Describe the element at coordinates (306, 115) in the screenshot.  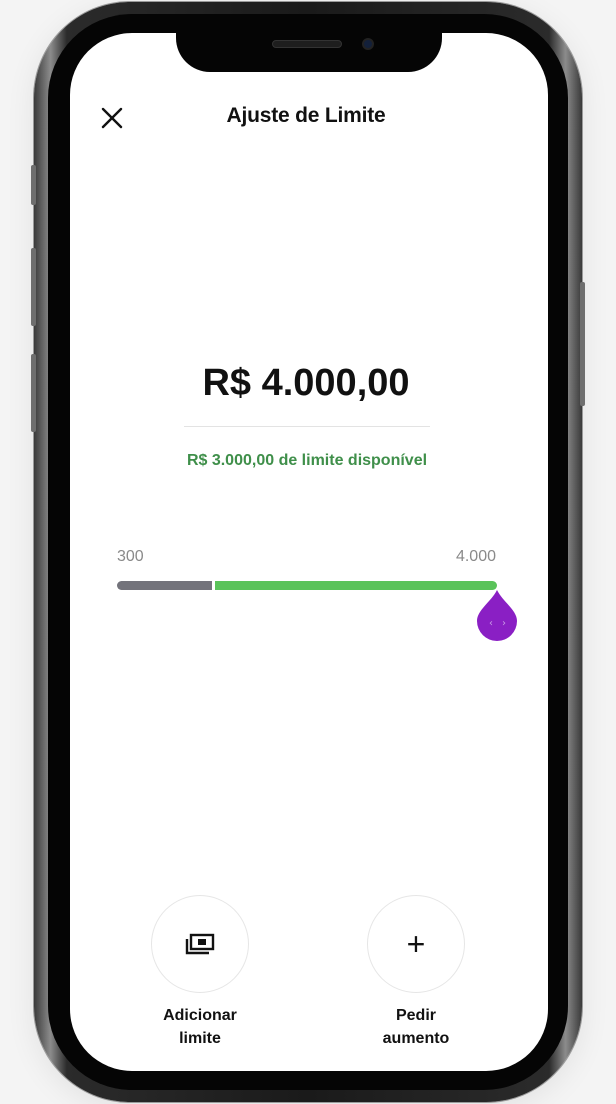
I see `page-title: Ajuste de Limite` at that location.